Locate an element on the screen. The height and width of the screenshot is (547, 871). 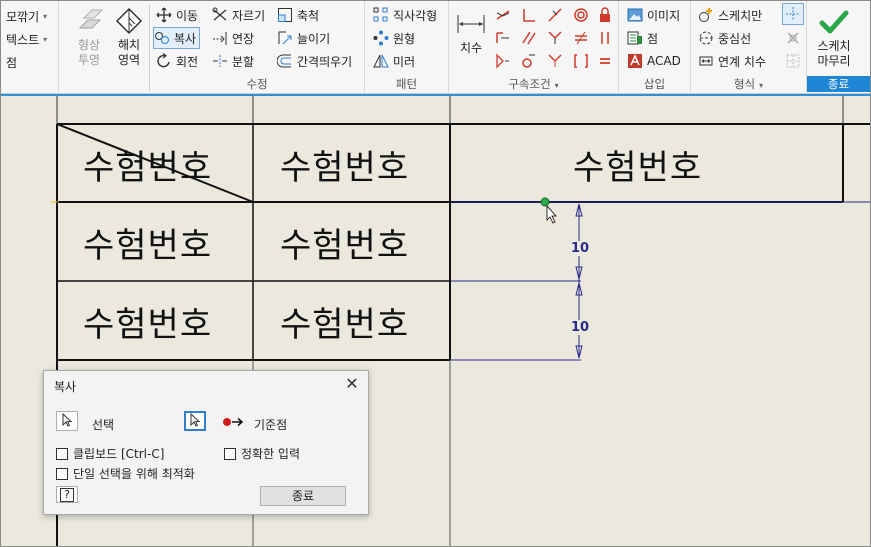
split-button: 분할 is located at coordinates (233, 61).